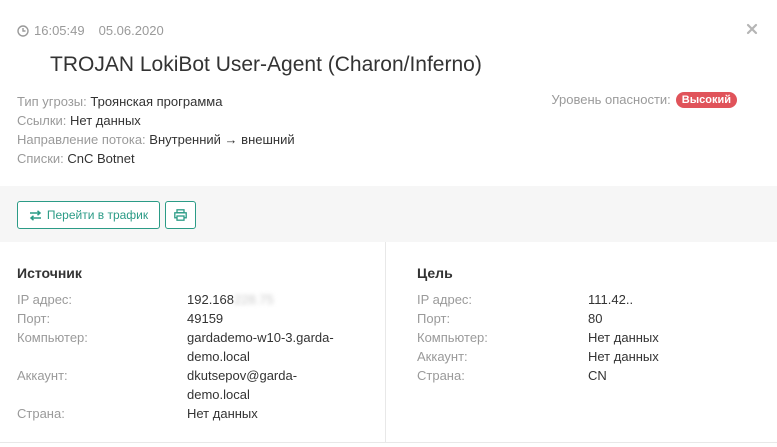 The height and width of the screenshot is (447, 777). Describe the element at coordinates (205, 318) in the screenshot. I see `source-port-value: 49159` at that location.